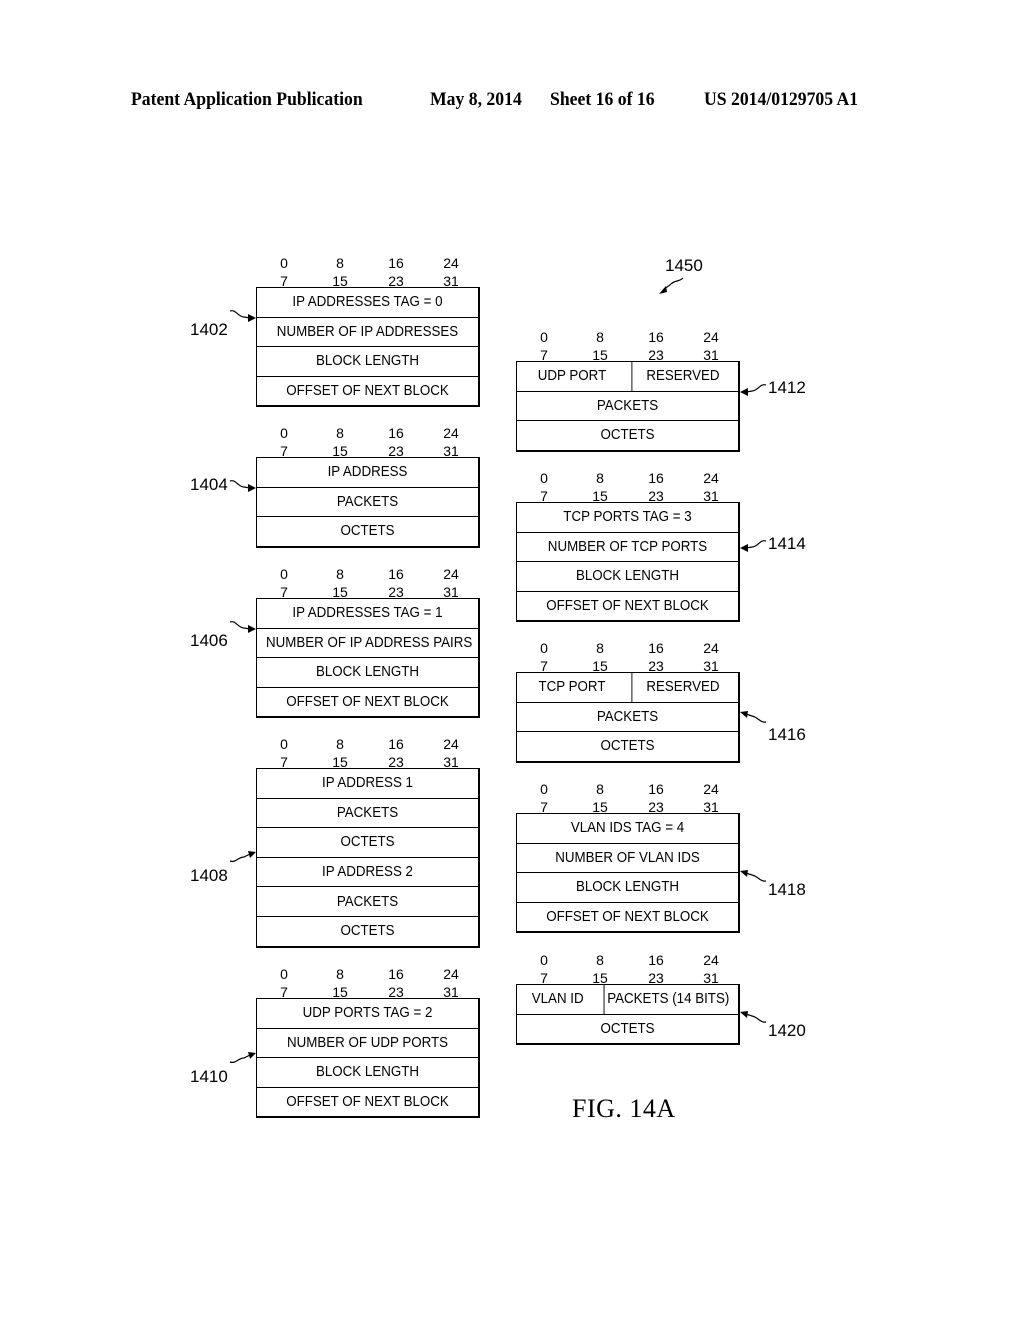 This screenshot has height=1320, width=1024. I want to click on figure-ref-1450: 1450, so click(684, 265).